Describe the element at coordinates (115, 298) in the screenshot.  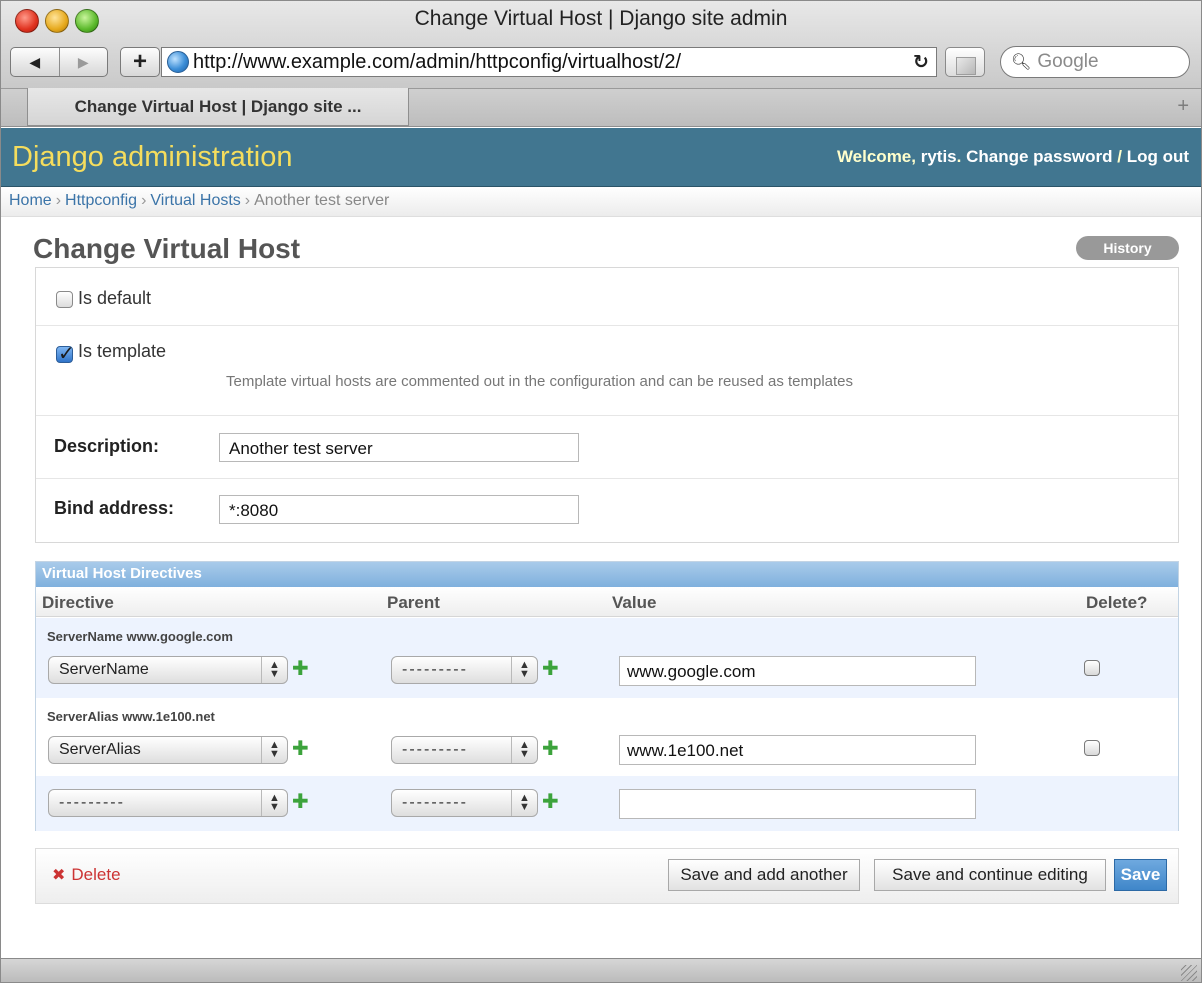
I see `is-default-label: Is default` at that location.